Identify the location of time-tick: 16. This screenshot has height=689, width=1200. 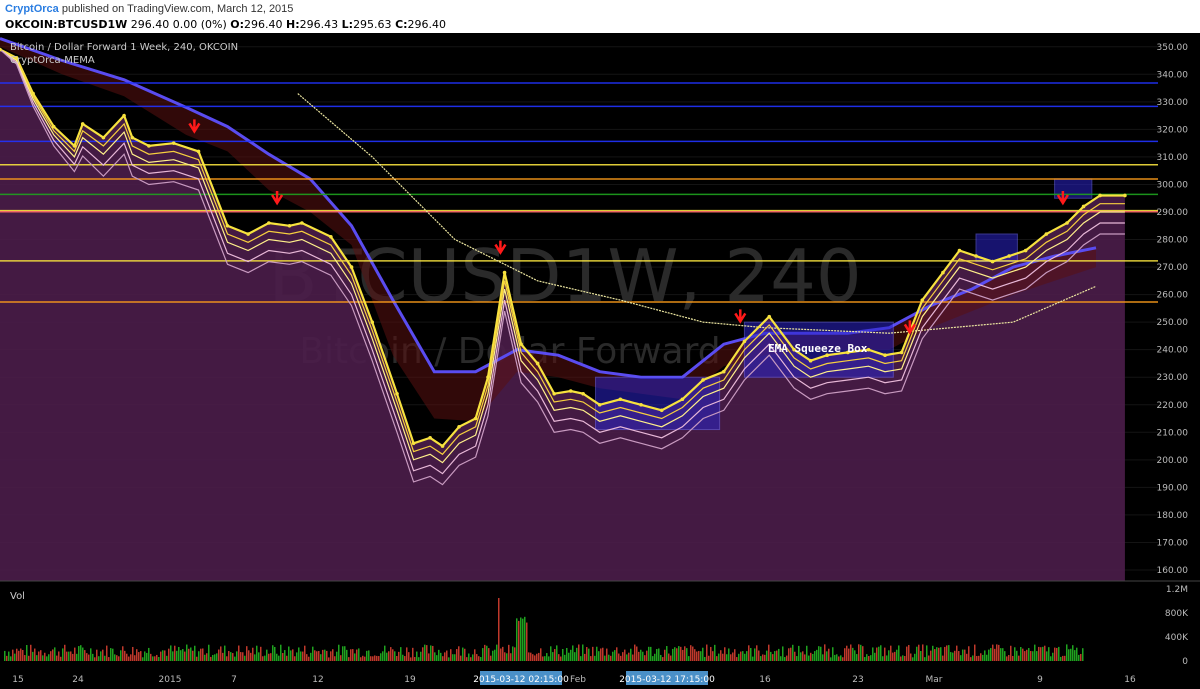
(765, 680).